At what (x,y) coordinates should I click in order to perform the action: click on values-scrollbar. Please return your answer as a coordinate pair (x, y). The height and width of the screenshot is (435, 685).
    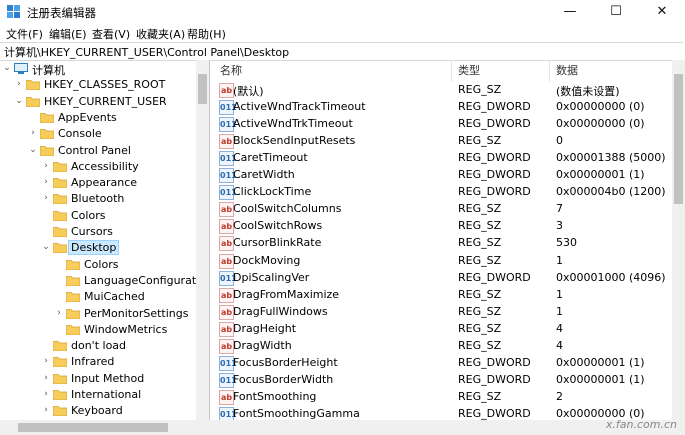
    Looking at the image, I should click on (678, 240).